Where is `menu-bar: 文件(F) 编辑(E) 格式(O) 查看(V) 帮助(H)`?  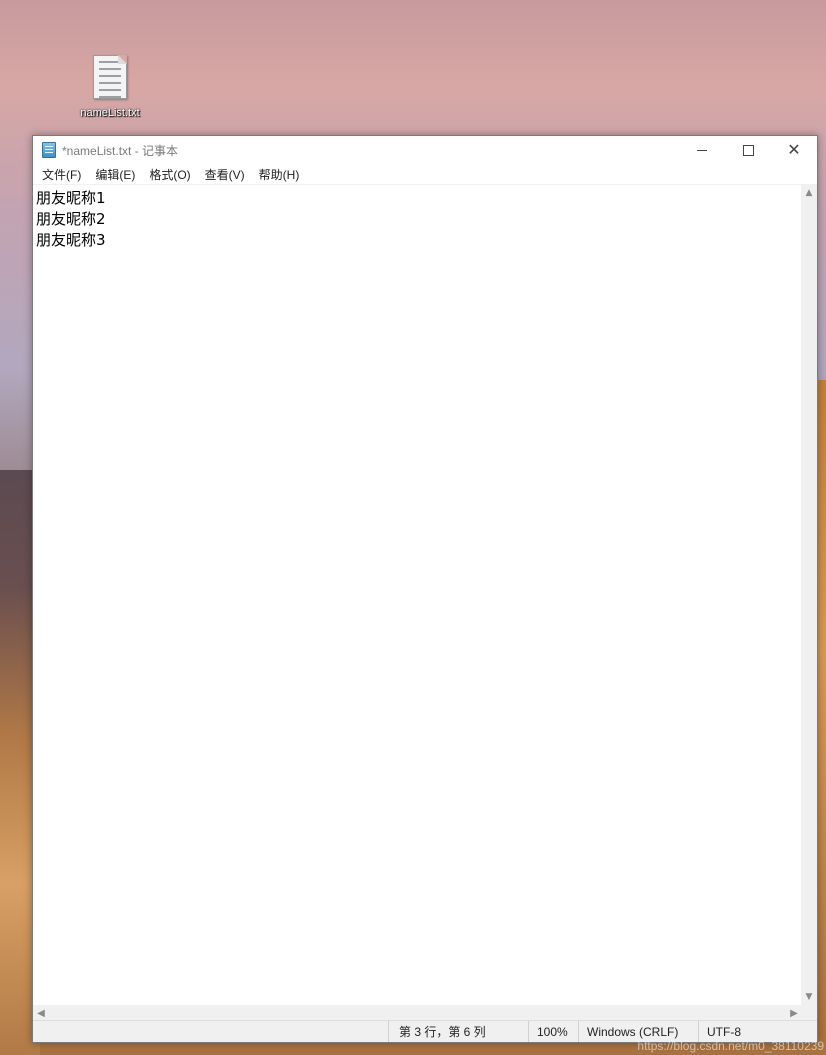
menu-bar: 文件(F) 编辑(E) 格式(O) 查看(V) 帮助(H) is located at coordinates (425, 174).